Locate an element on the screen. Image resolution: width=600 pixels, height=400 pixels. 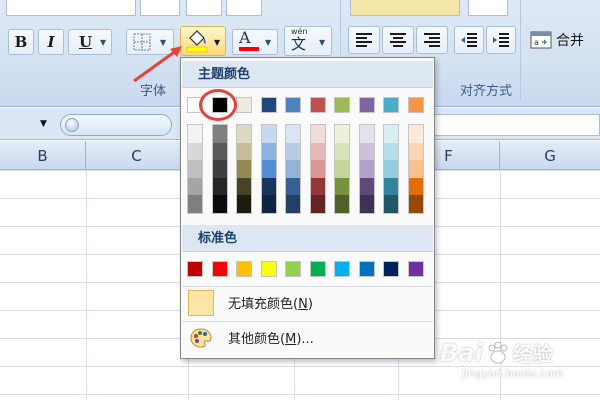
no-fill-swatch-icon is located at coordinates (201, 303).